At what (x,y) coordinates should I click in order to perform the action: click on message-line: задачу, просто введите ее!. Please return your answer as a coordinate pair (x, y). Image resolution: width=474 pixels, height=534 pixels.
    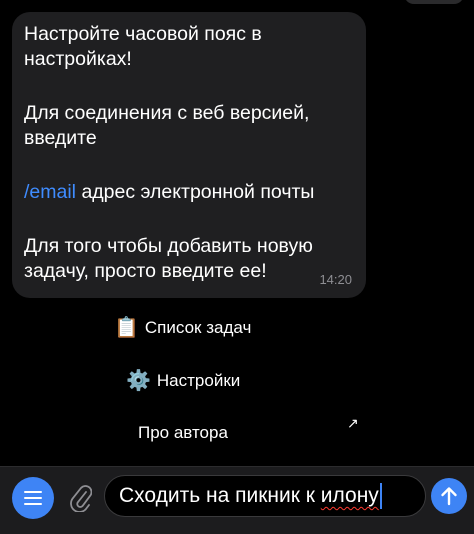
    Looking at the image, I should click on (145, 271).